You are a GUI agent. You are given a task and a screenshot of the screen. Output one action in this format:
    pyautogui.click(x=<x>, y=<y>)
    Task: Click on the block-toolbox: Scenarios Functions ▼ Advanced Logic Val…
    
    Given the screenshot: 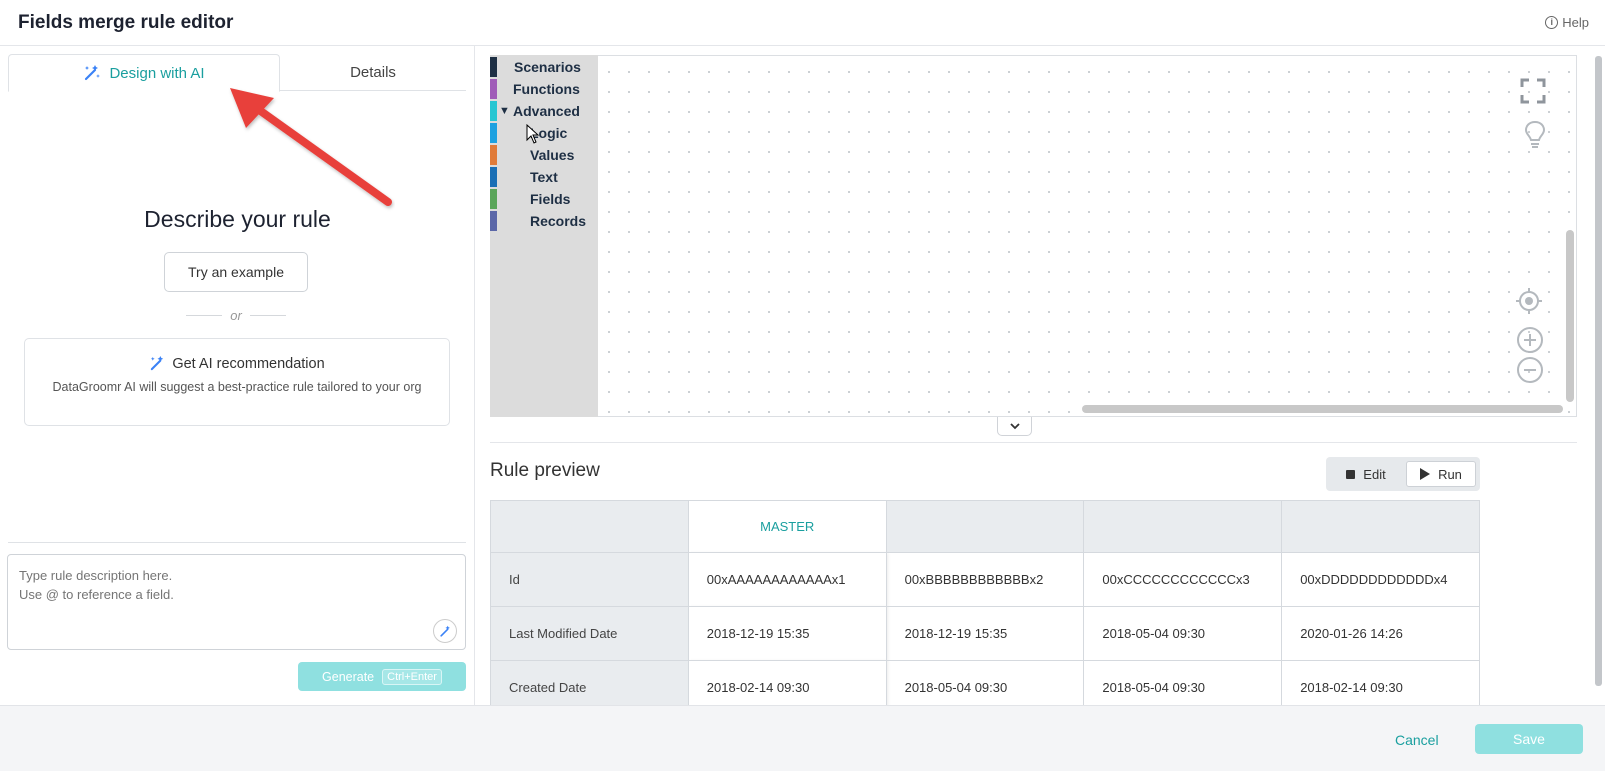 What is the action you would take?
    pyautogui.click(x=544, y=236)
    